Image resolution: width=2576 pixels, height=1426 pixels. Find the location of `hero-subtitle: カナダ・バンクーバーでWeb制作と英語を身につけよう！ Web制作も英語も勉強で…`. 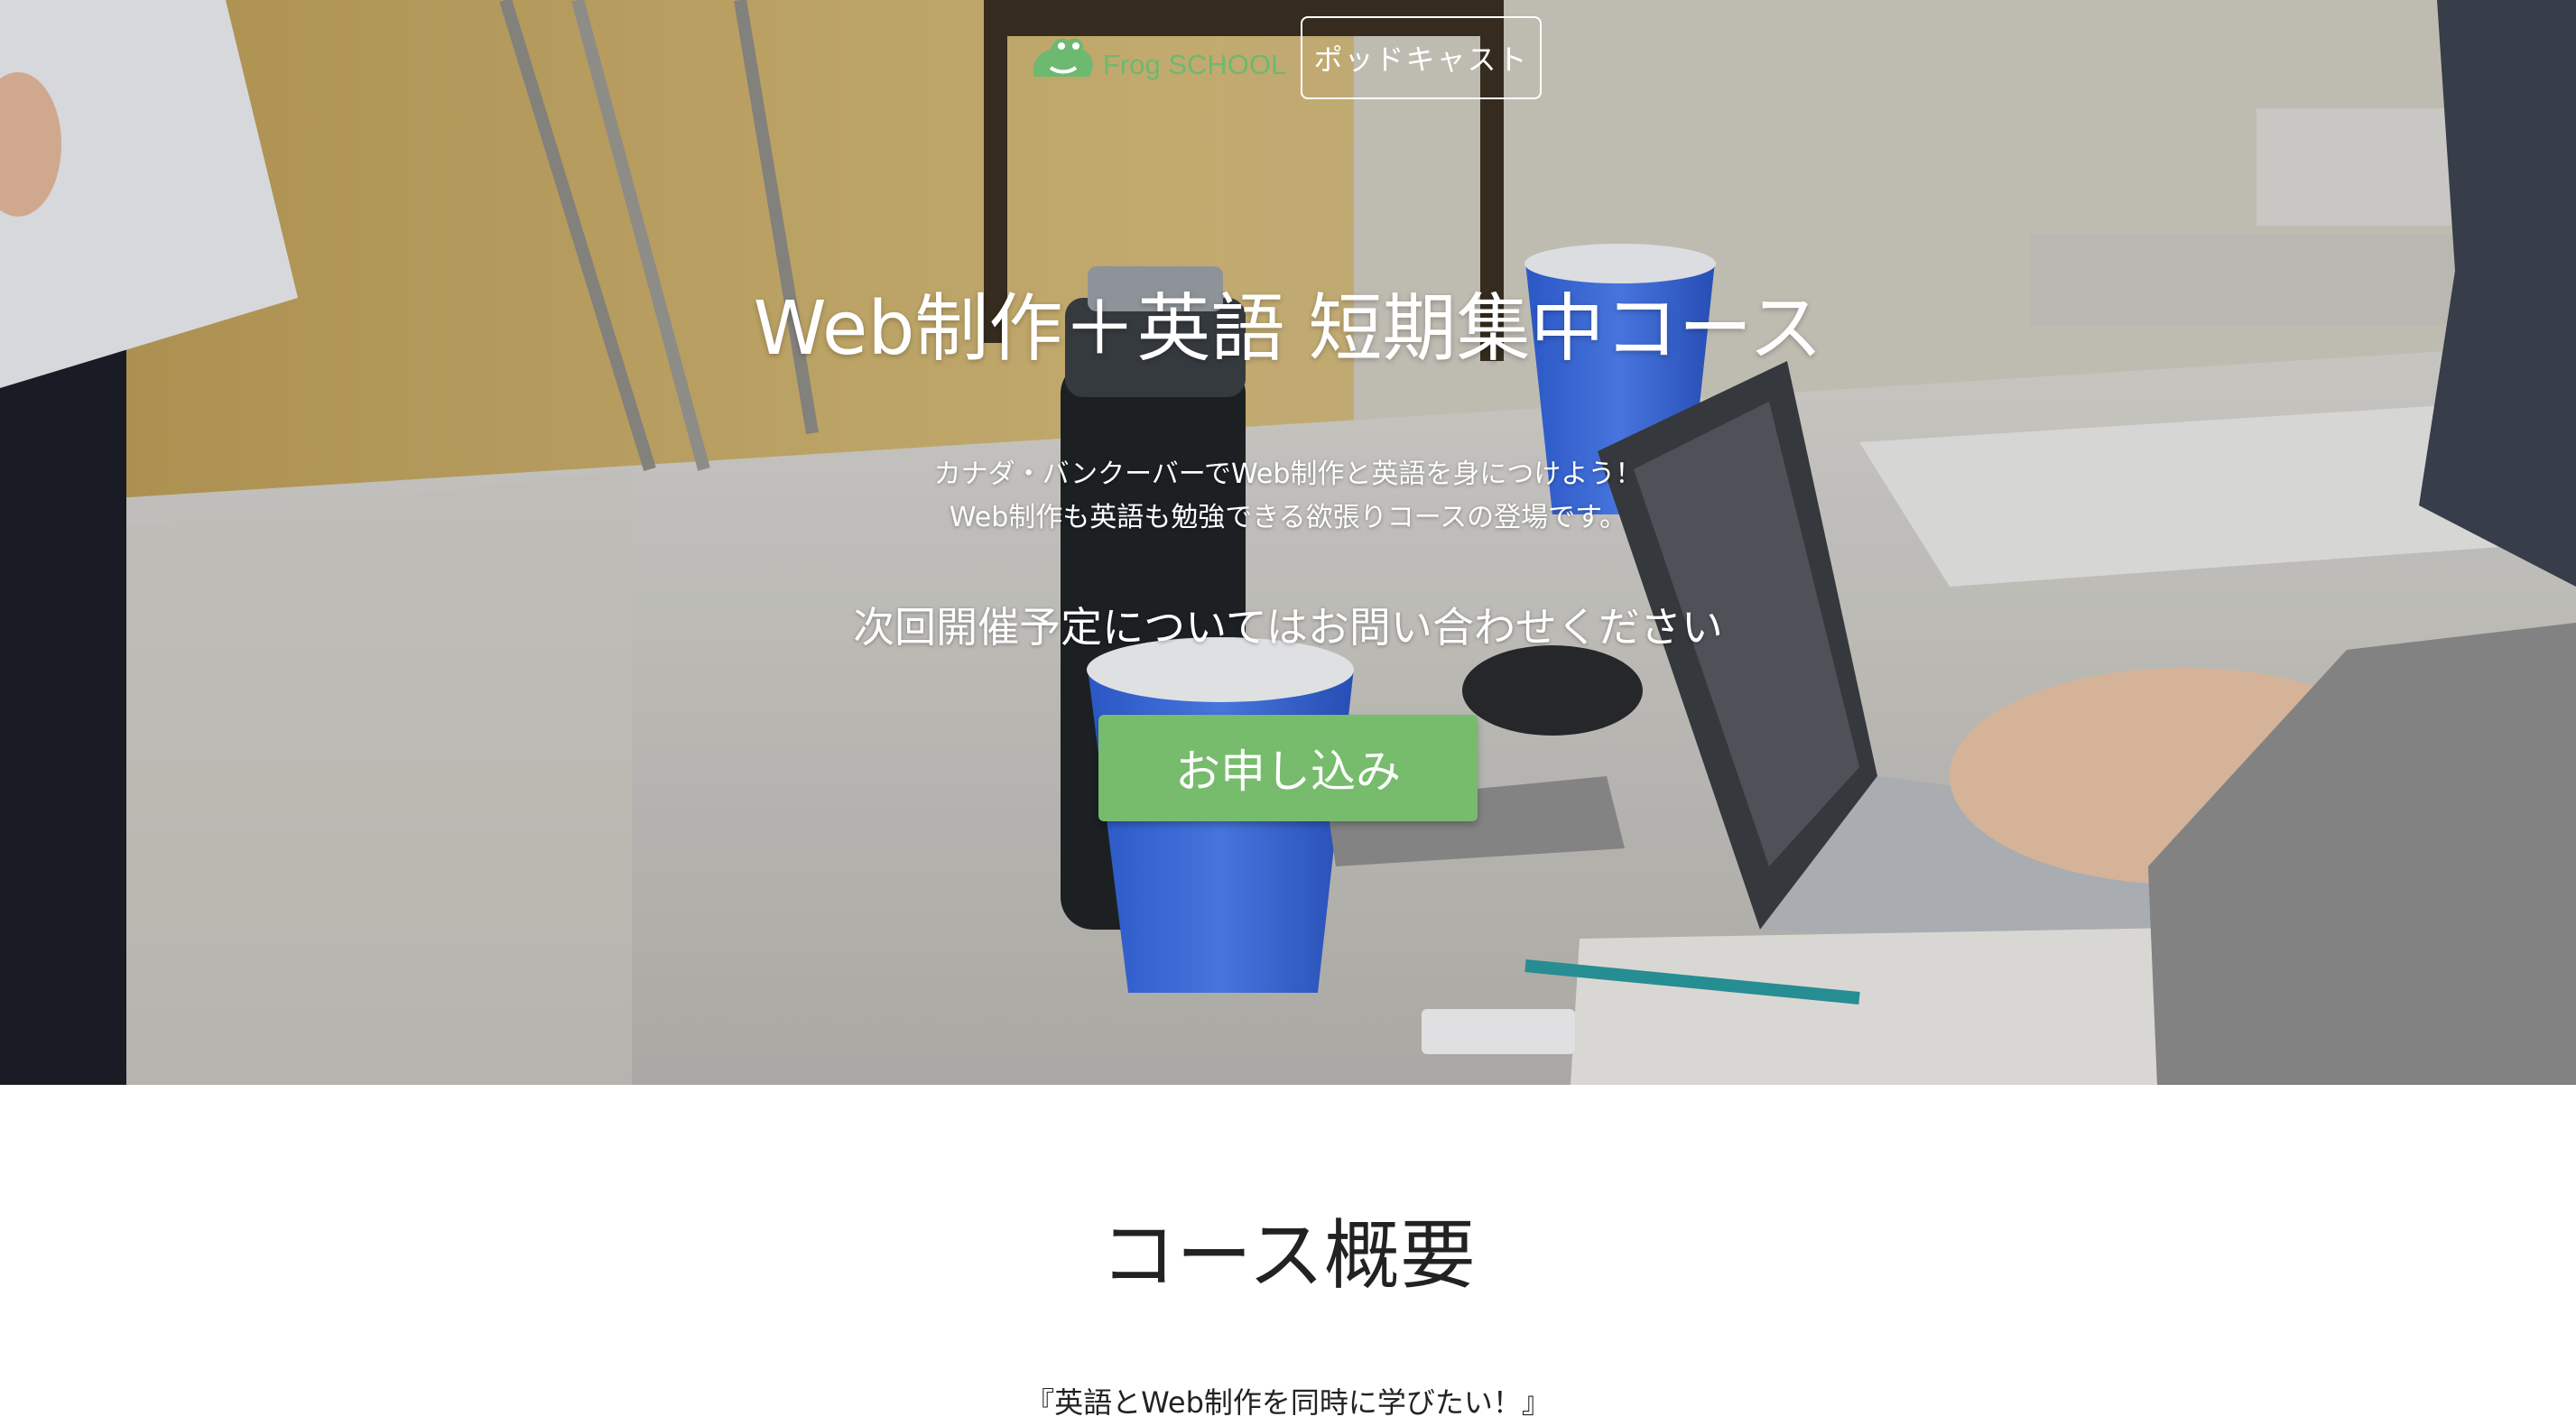

hero-subtitle: カナダ・バンクーバーでWeb制作と英語を身につけよう！ Web制作も英語も勉強で… is located at coordinates (1288, 496).